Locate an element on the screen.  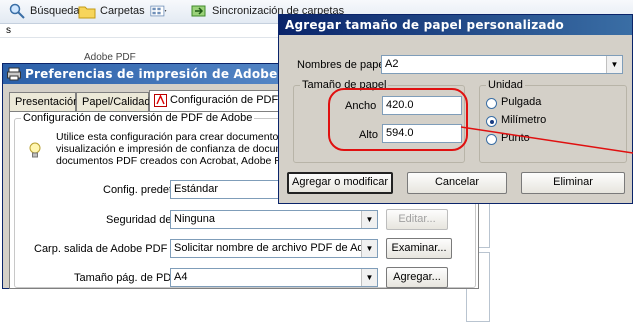
unit-label-milimetro: Milímetro is located at coordinates (524, 120).